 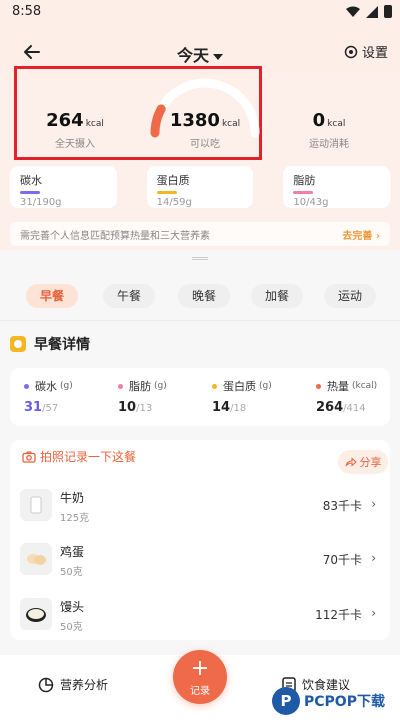 I want to click on food-name: 牛奶, so click(x=72, y=498).